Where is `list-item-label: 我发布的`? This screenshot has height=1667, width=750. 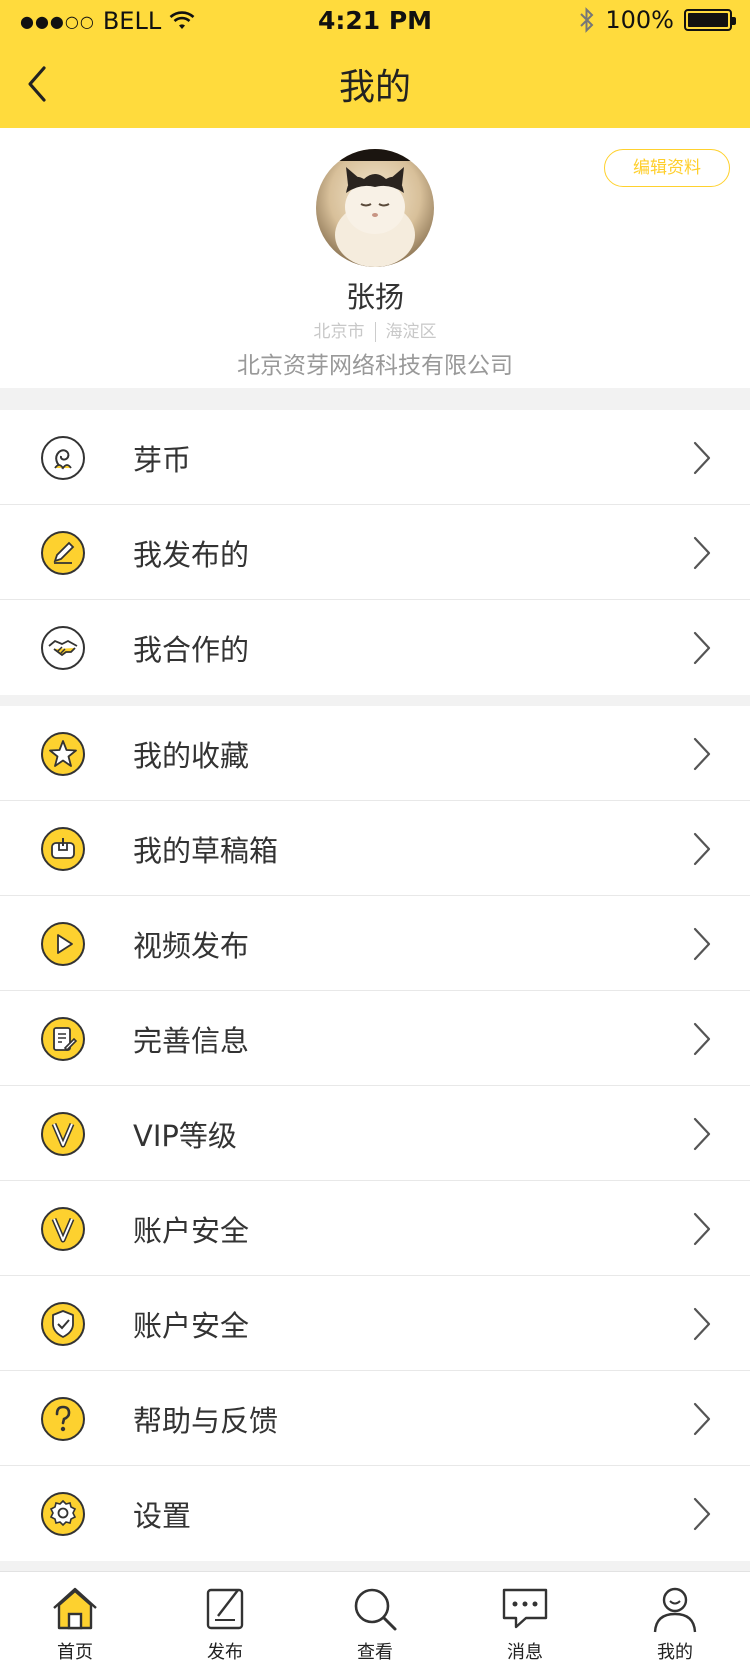 list-item-label: 我发布的 is located at coordinates (191, 555).